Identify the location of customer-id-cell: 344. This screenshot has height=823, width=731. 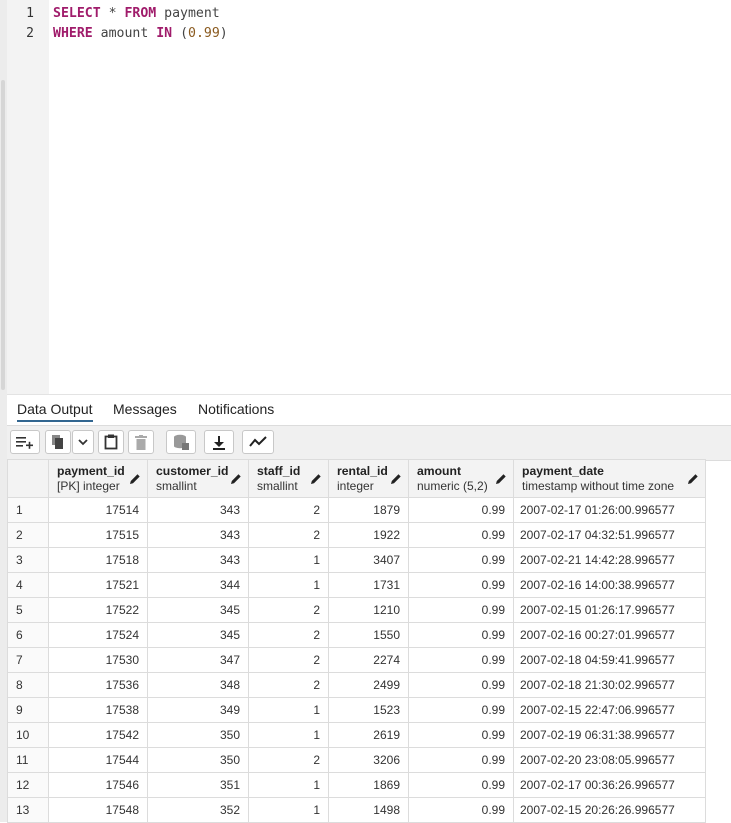
(198, 585).